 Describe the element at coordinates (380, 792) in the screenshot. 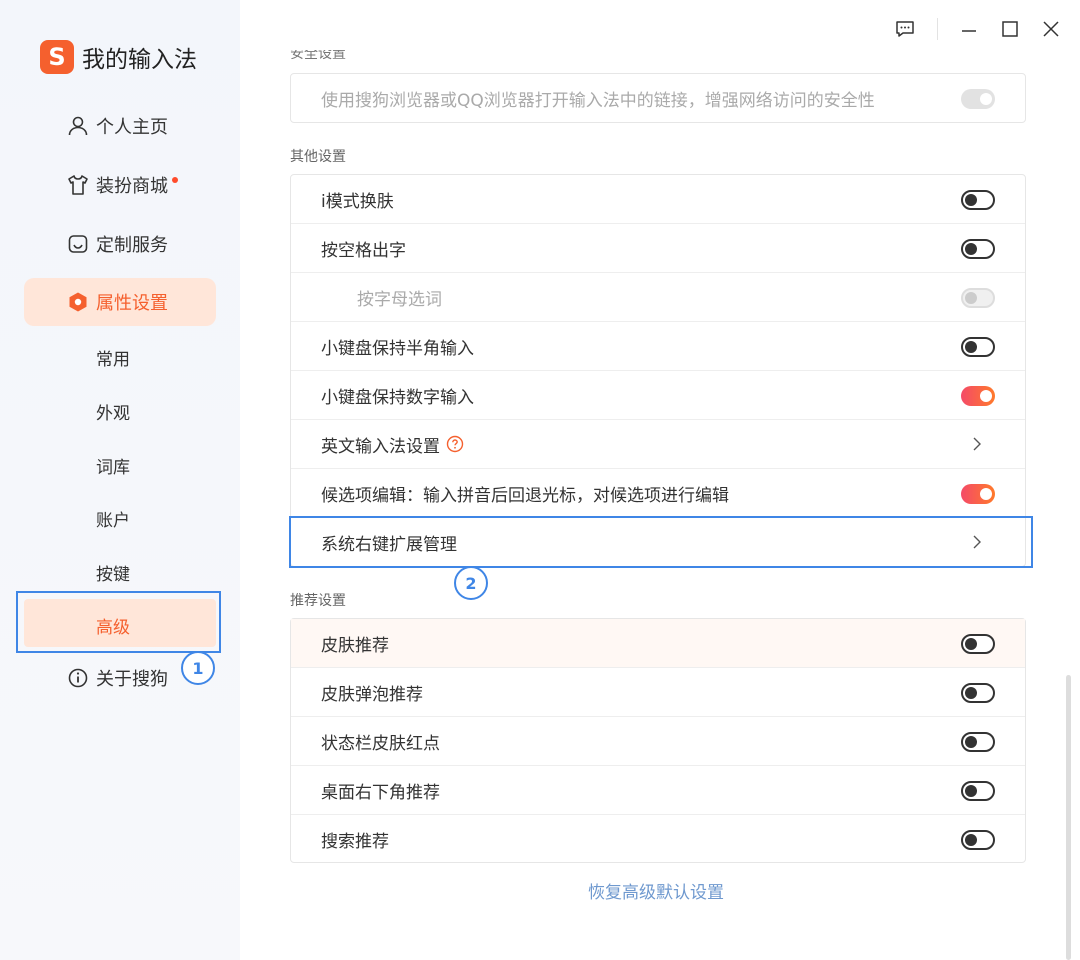

I see `setting-label: 桌面右下角推荐` at that location.